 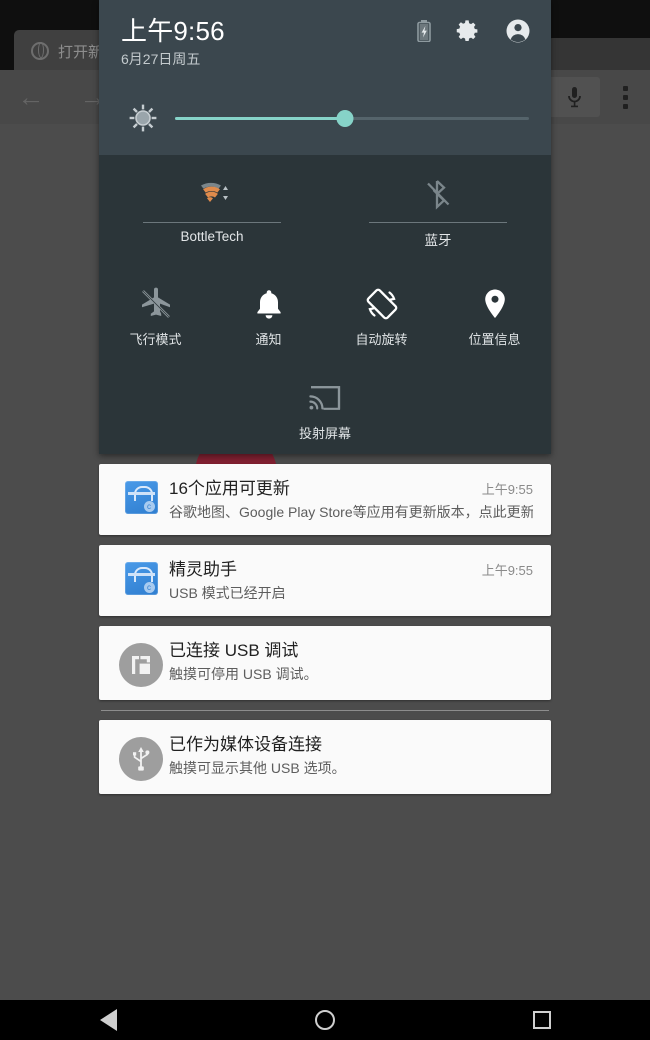 I want to click on tile-cast-screen: 投射屏幕, so click(x=325, y=411).